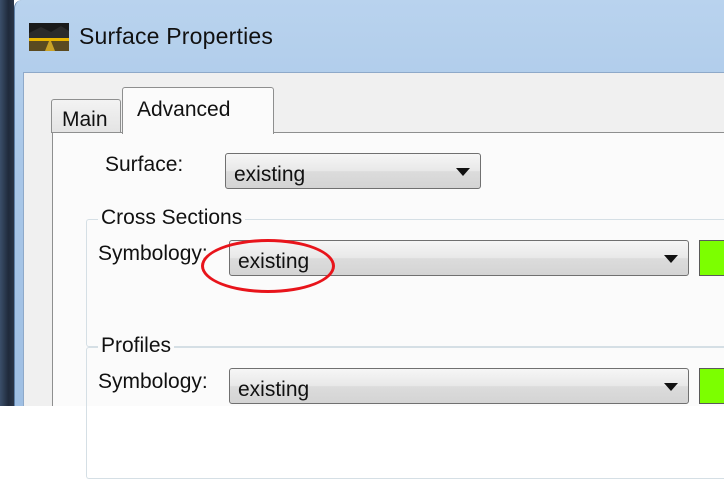  Describe the element at coordinates (369, 36) in the screenshot. I see `title-bar: Surface Properties` at that location.